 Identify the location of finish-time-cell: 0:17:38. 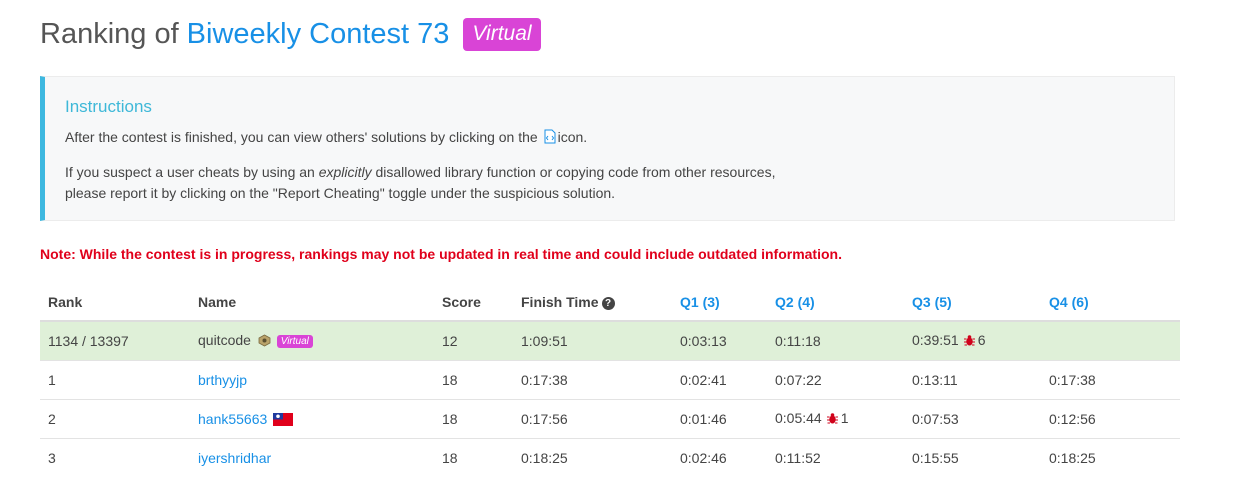
(592, 380).